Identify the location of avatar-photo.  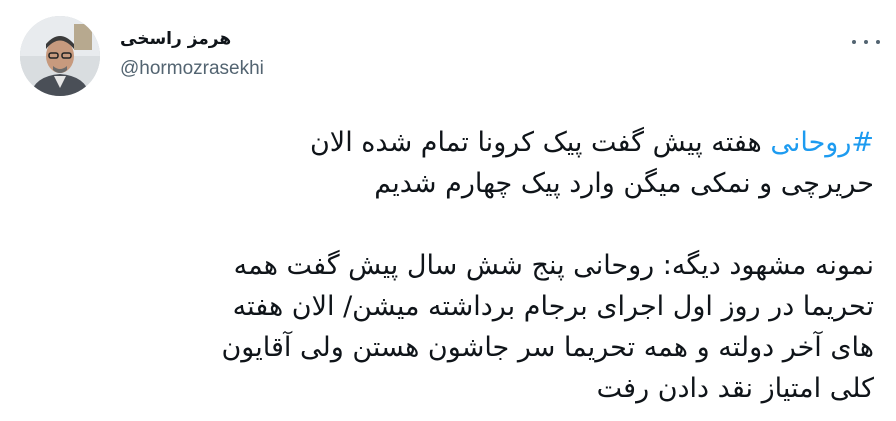
(60, 56).